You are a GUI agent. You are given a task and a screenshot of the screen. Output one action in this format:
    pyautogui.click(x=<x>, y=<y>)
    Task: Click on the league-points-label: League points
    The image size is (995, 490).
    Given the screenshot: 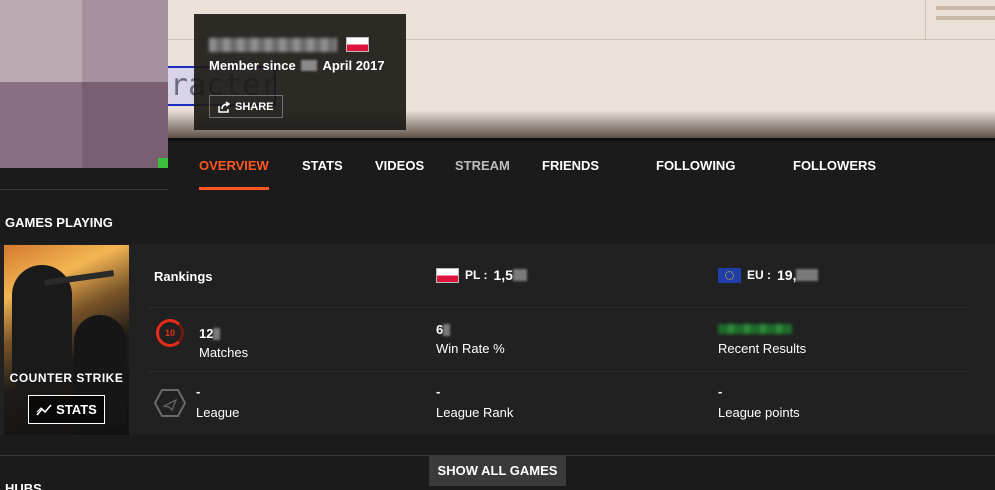 What is the action you would take?
    pyautogui.click(x=759, y=412)
    